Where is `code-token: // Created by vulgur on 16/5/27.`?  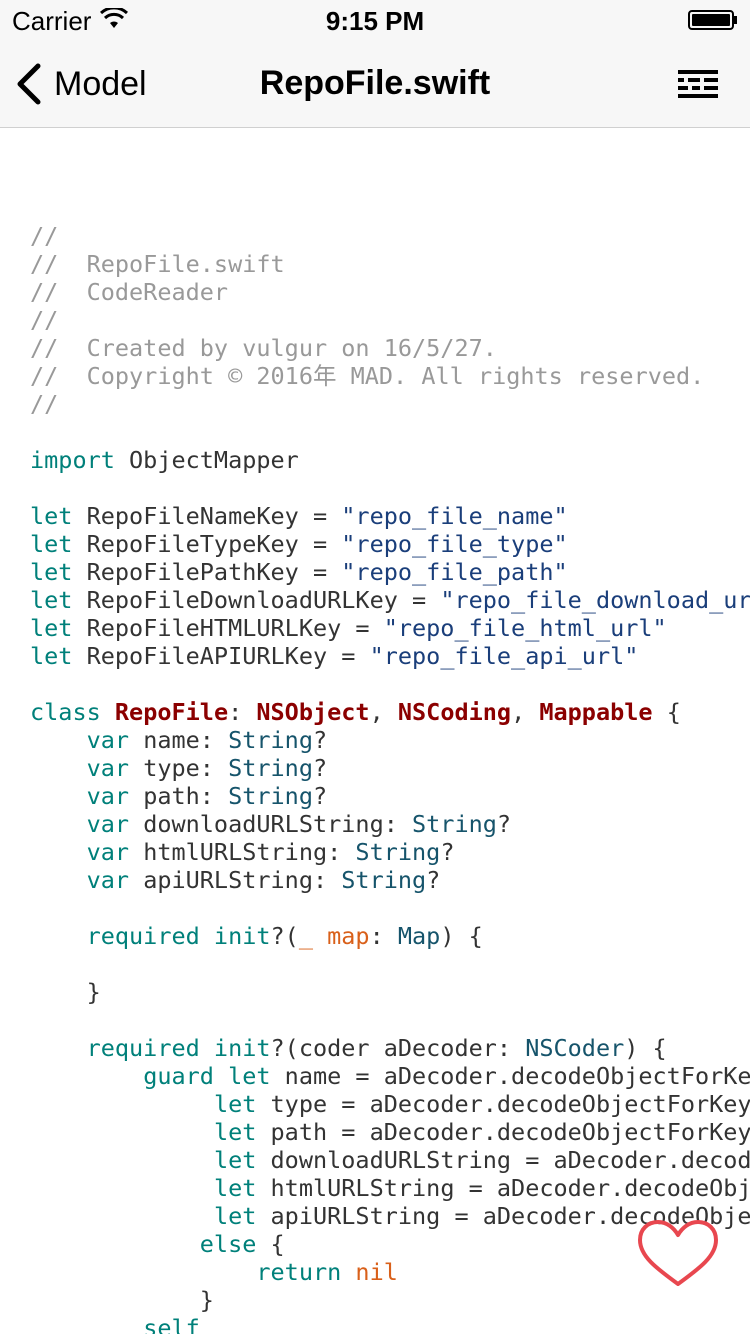 code-token: // Created by vulgur on 16/5/27. is located at coordinates (263, 348).